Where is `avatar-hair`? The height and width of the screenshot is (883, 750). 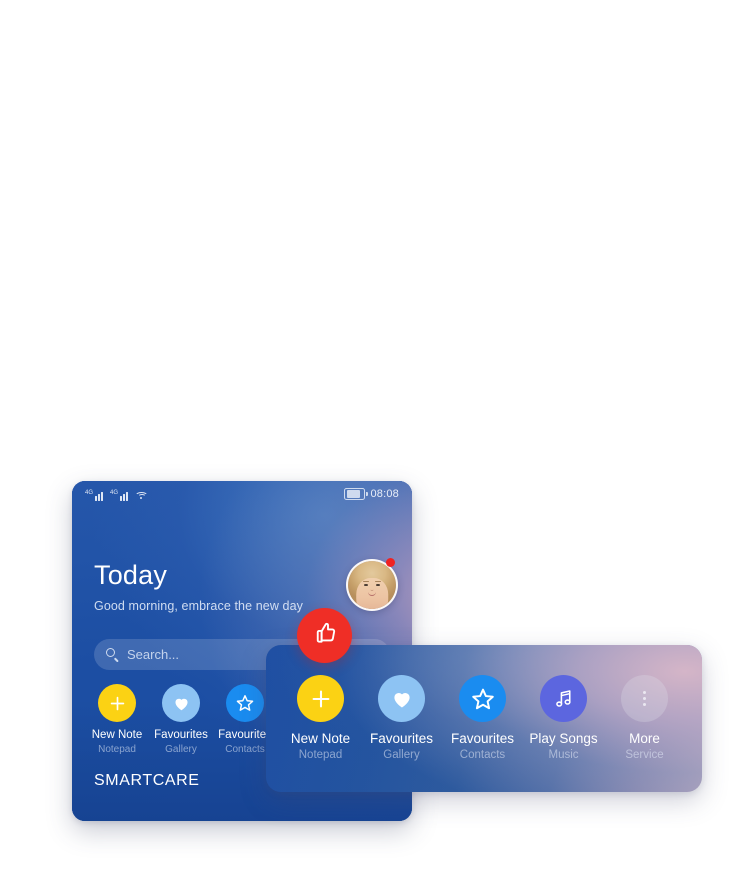 avatar-hair is located at coordinates (372, 585).